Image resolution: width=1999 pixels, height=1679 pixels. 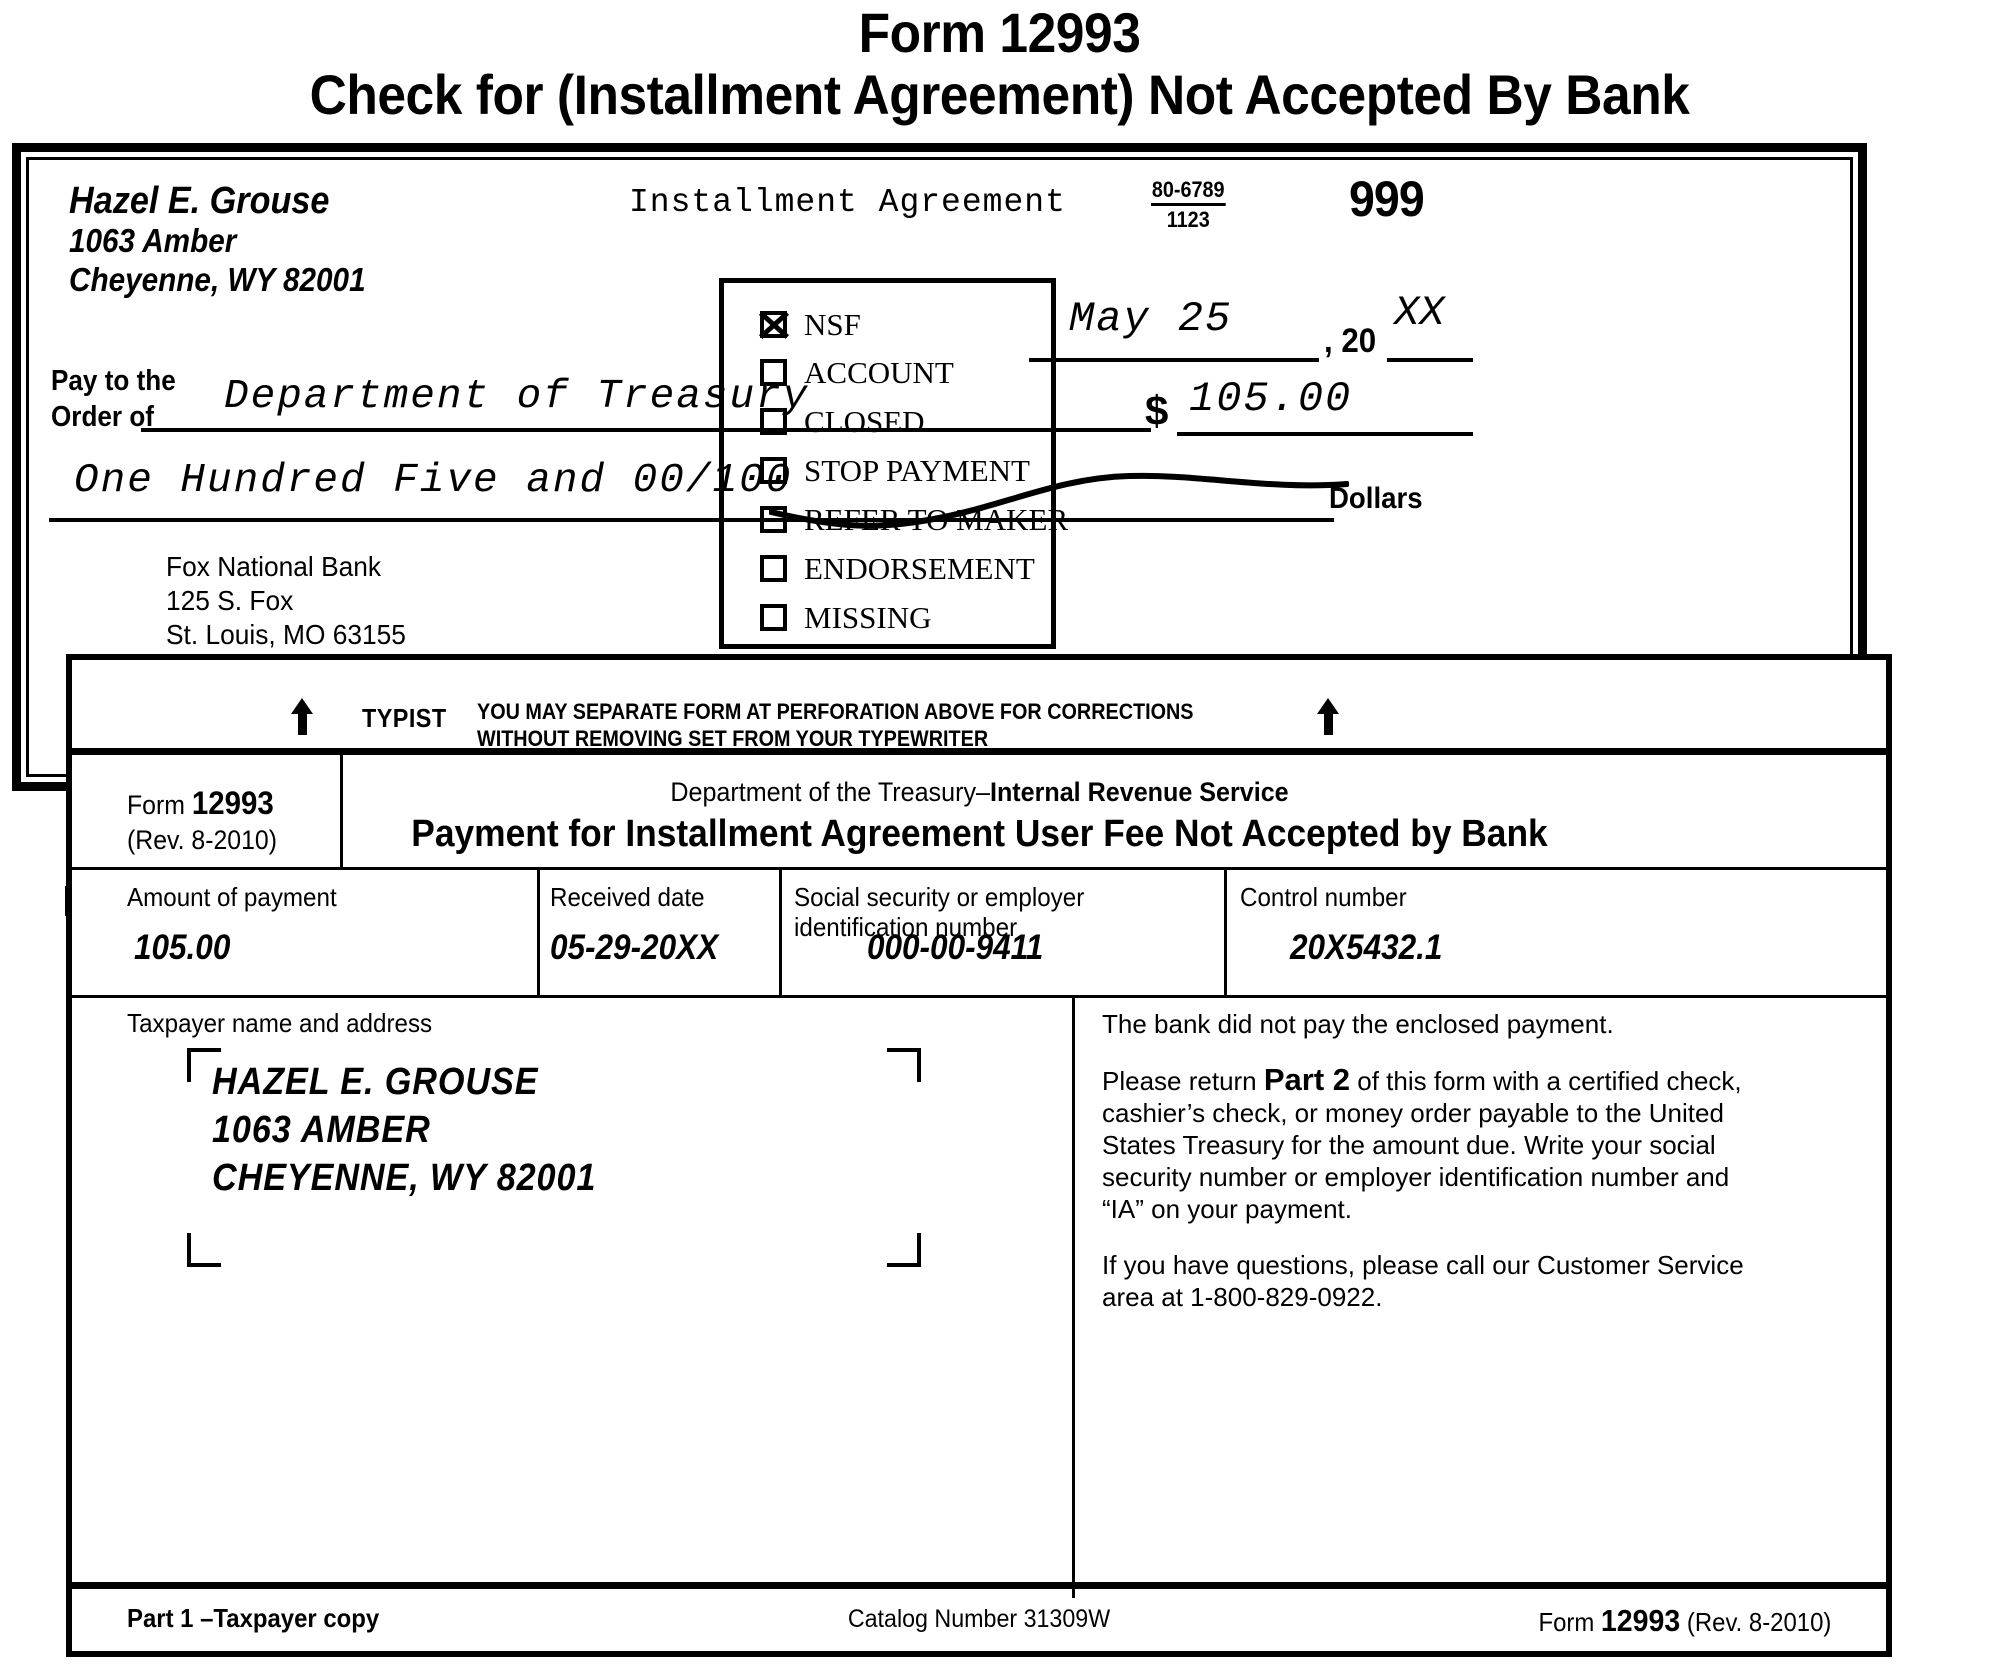 What do you see at coordinates (230, 600) in the screenshot?
I see `bank-street: 125 S. Fox` at bounding box center [230, 600].